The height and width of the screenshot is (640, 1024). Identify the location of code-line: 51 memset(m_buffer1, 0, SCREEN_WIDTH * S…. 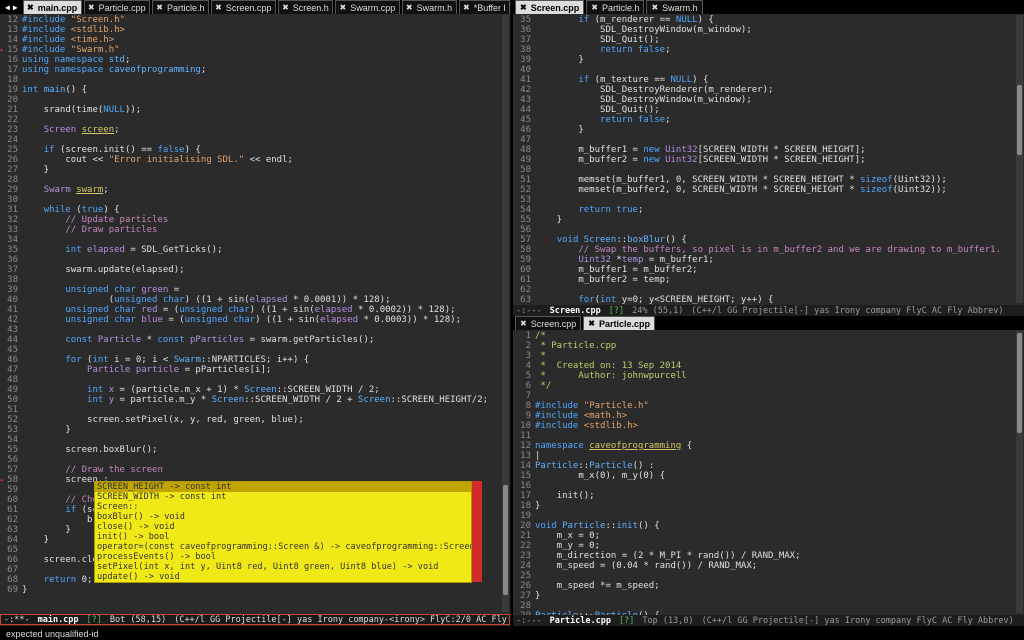
(763, 180).